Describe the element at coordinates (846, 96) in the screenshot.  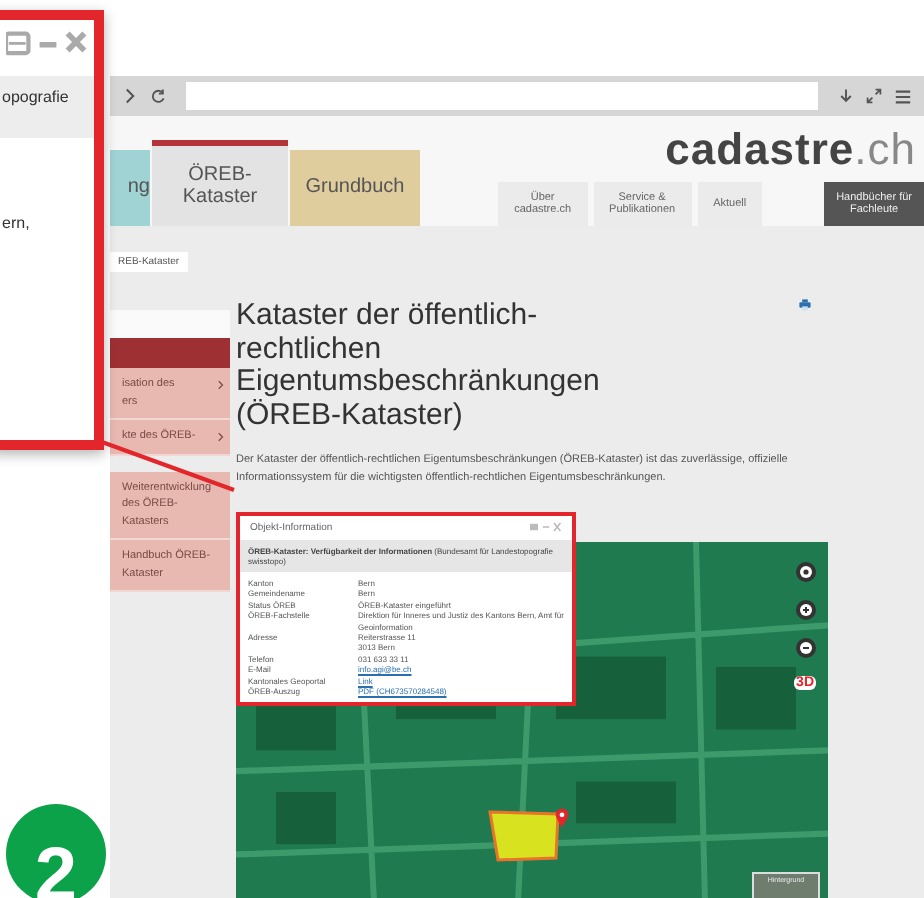
I see `download-icon` at that location.